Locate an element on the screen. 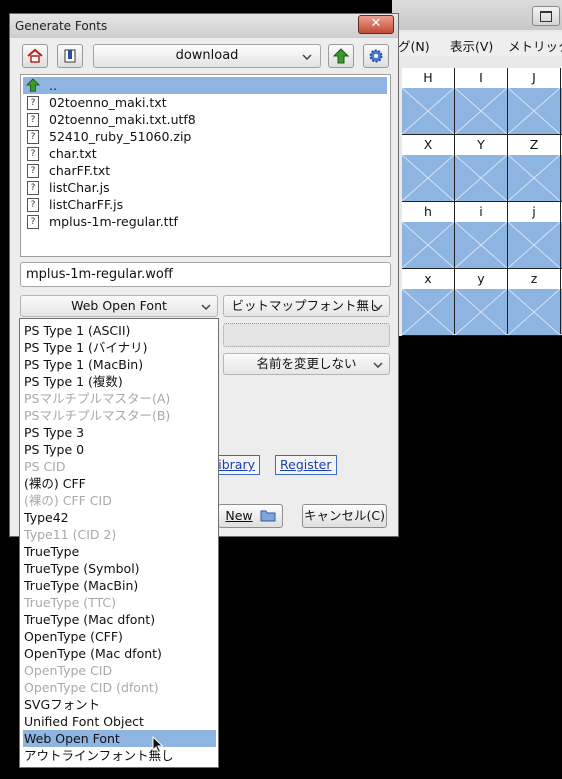  format-option: PS Type 0 is located at coordinates (119, 449).